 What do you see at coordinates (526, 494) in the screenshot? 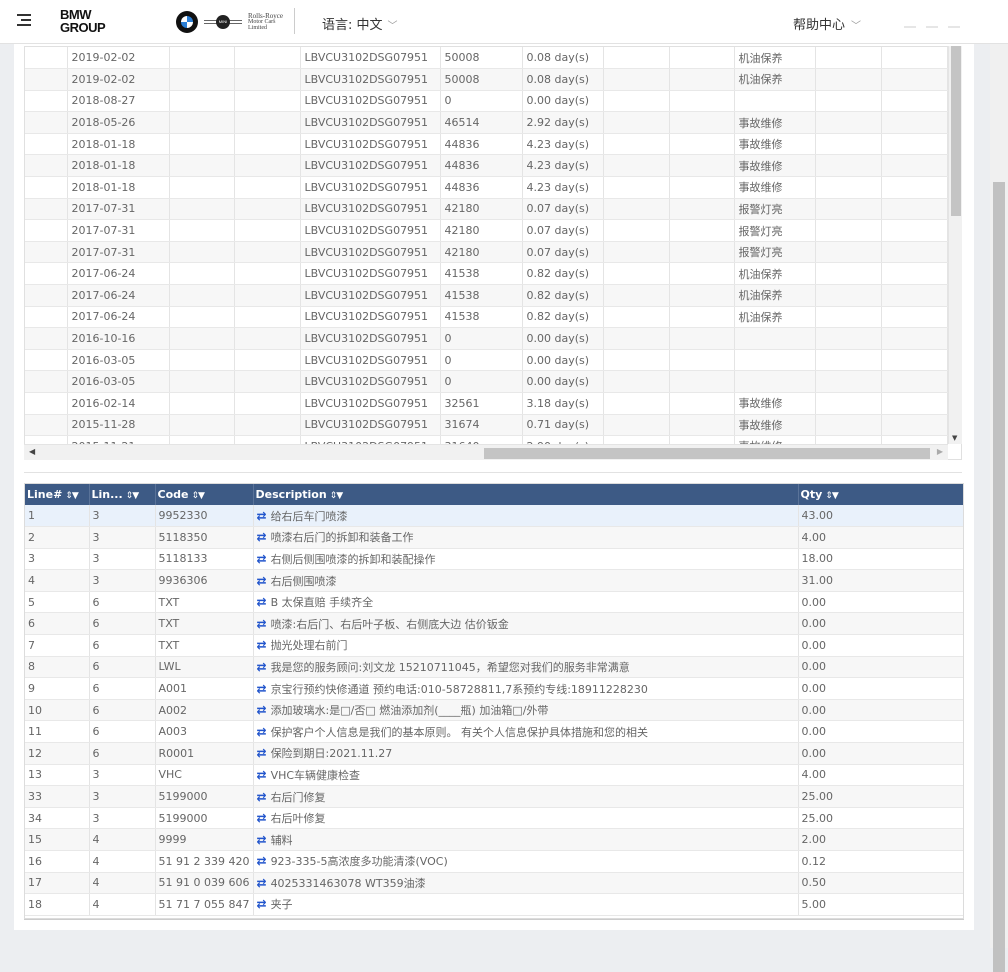
I see `column-header-description: Description ⇕▼` at bounding box center [526, 494].